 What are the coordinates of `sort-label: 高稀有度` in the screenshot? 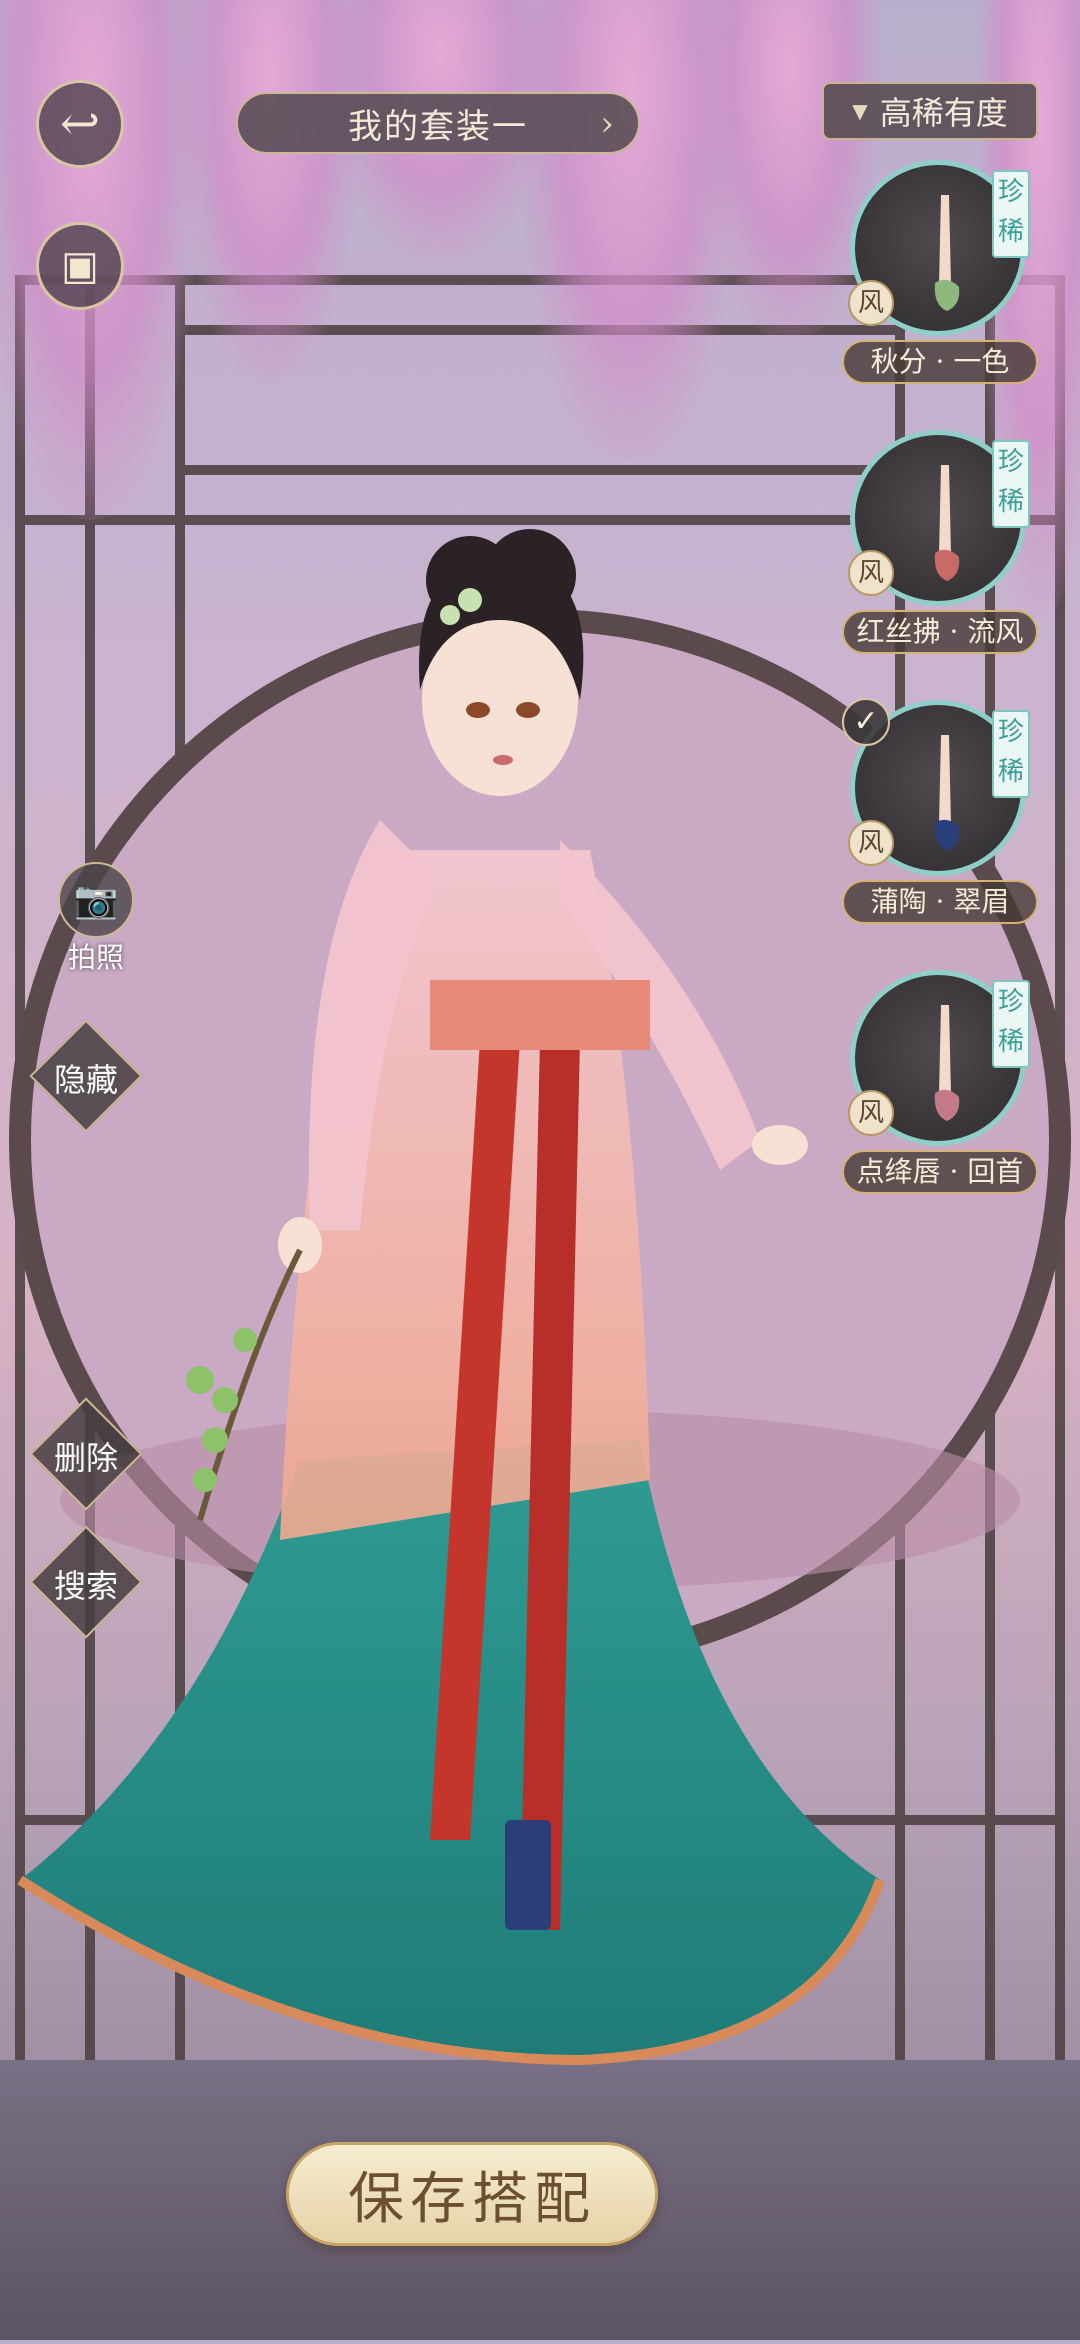 It's located at (943, 113).